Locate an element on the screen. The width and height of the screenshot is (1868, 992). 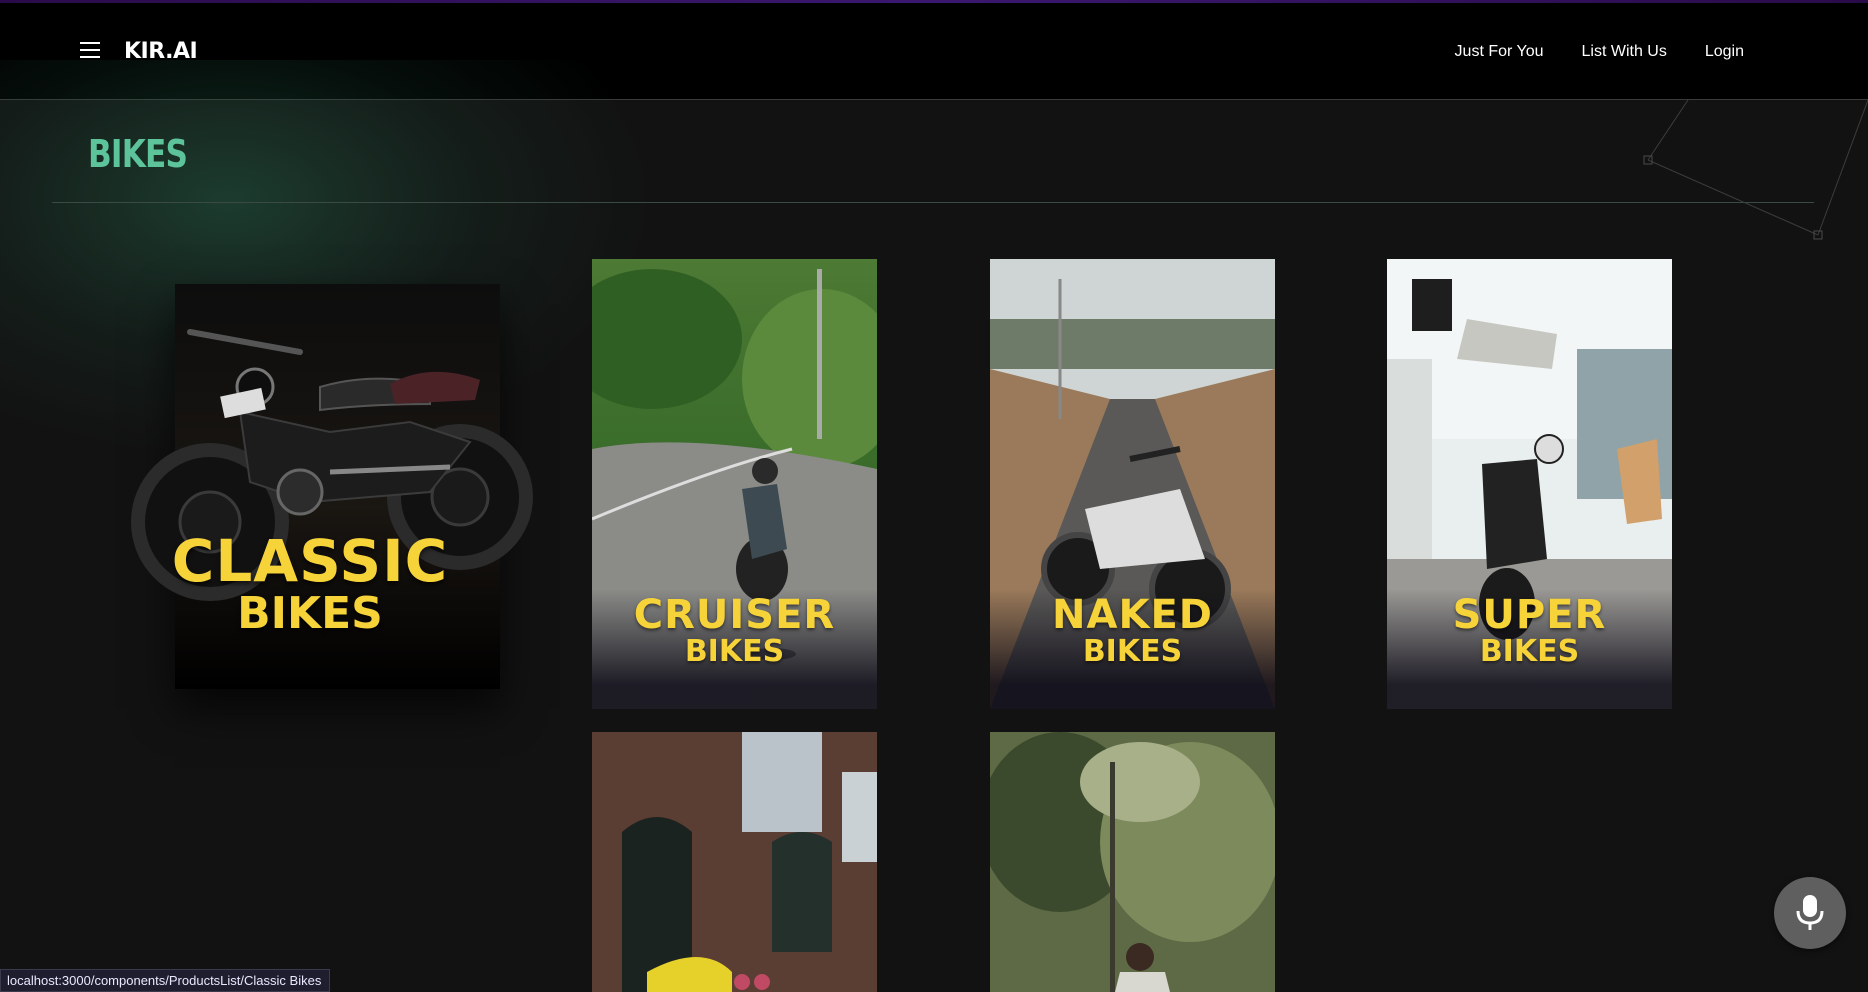
super-label-line2: BIKES is located at coordinates (1529, 651).